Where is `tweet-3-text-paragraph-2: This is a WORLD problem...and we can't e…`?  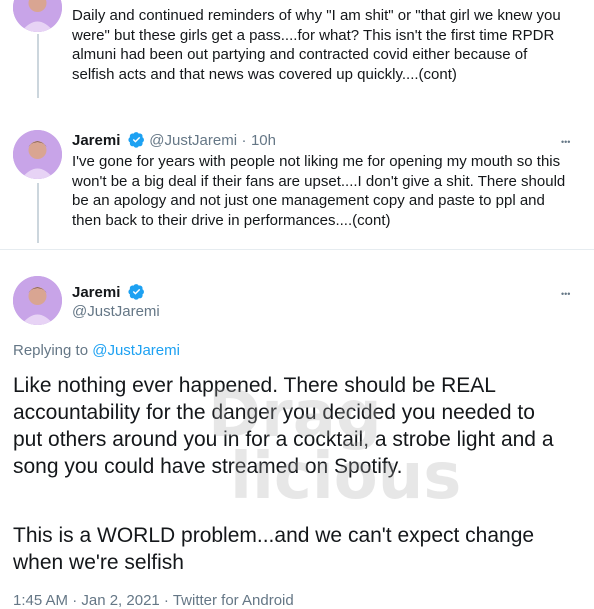 tweet-3-text-paragraph-2: This is a WORLD problem...and we can't e… is located at coordinates (273, 549).